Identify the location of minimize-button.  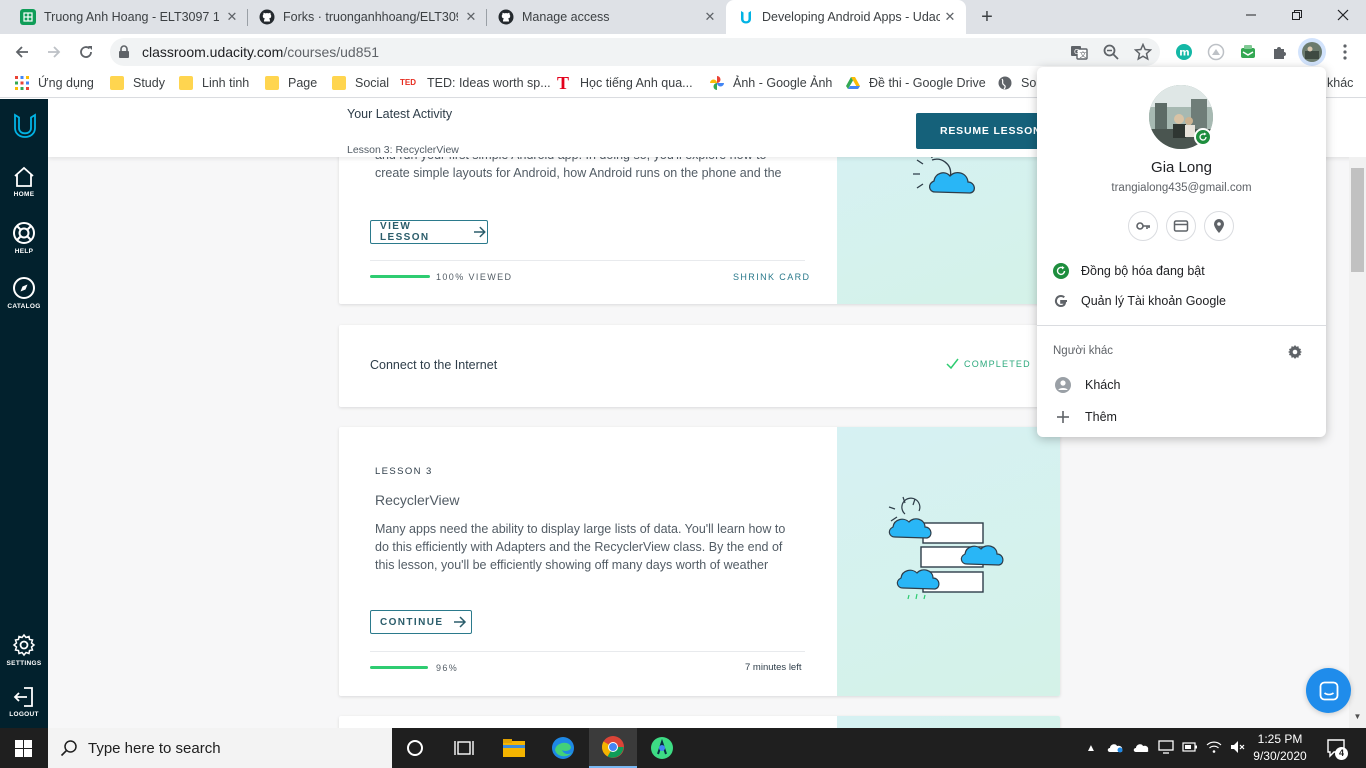
(1251, 15).